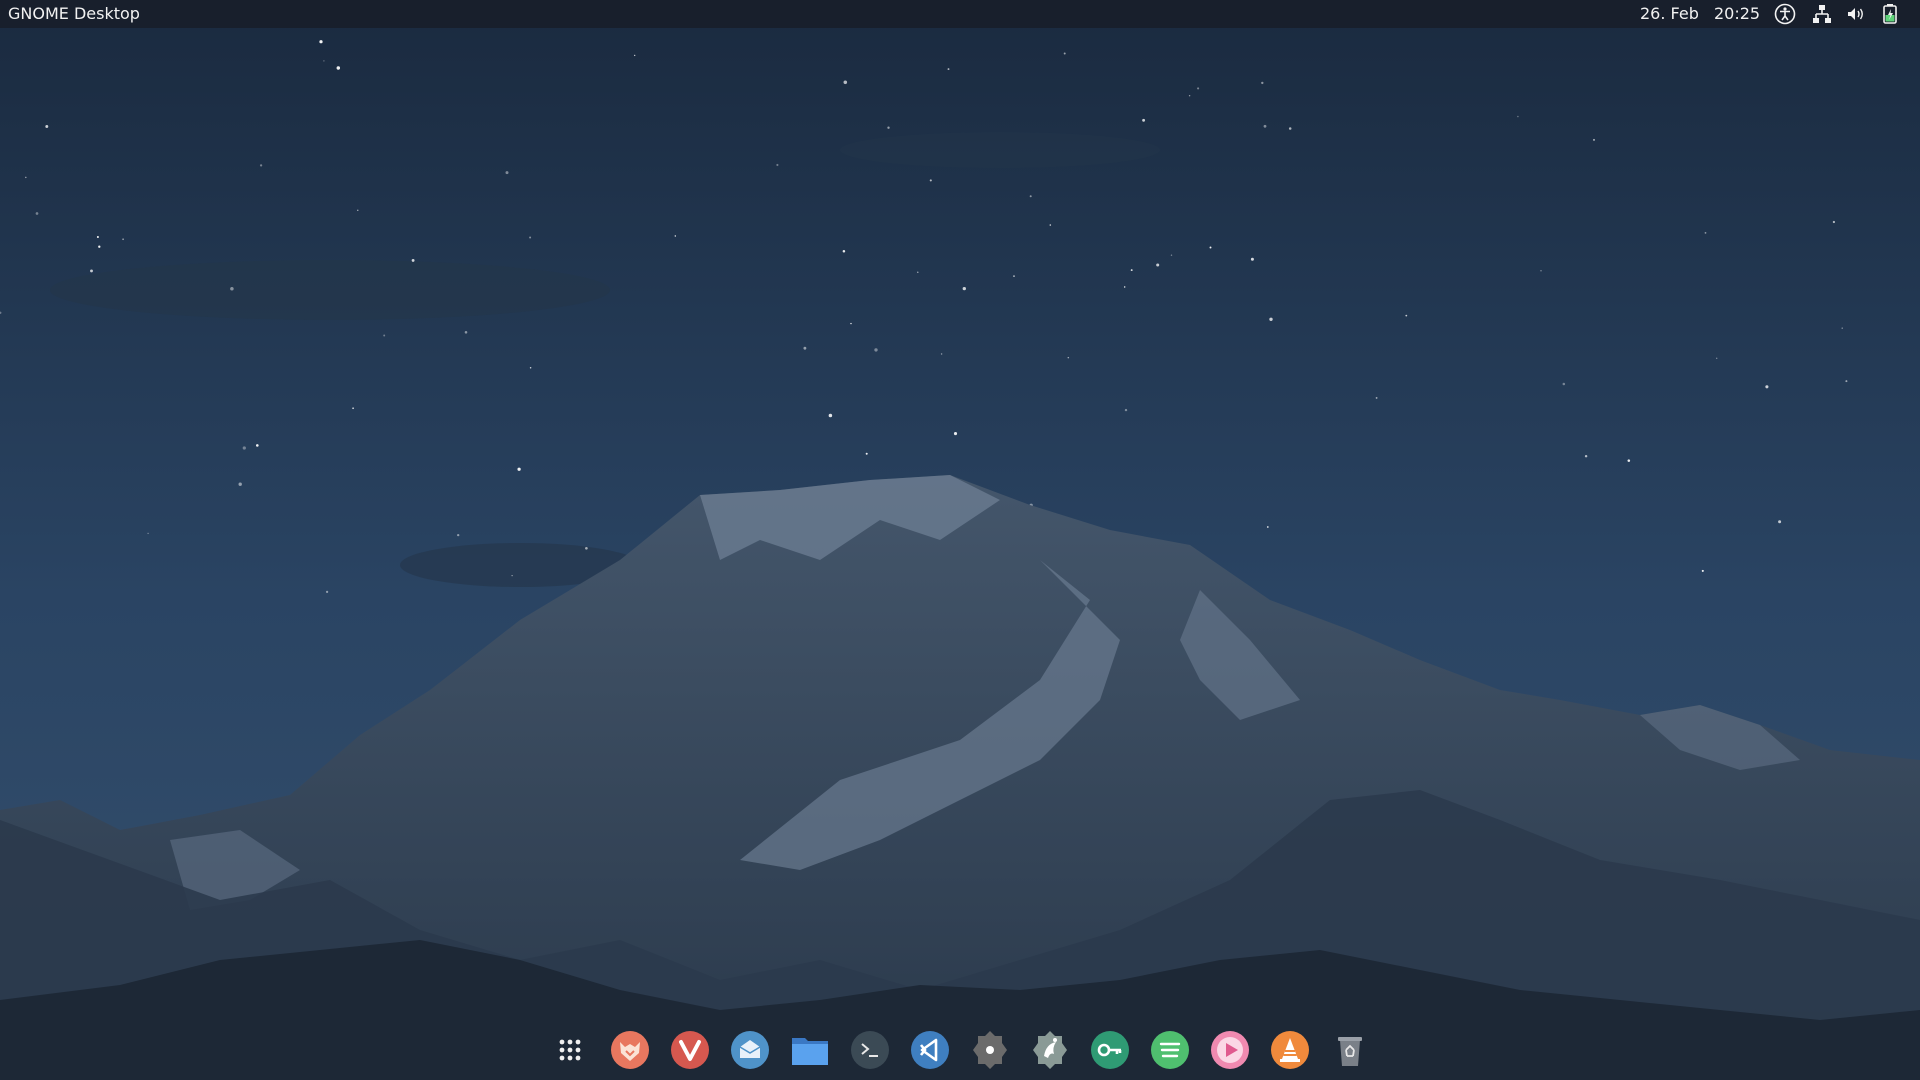  What do you see at coordinates (1705, 13) in the screenshot?
I see `clock: 26. Feb 20:25` at bounding box center [1705, 13].